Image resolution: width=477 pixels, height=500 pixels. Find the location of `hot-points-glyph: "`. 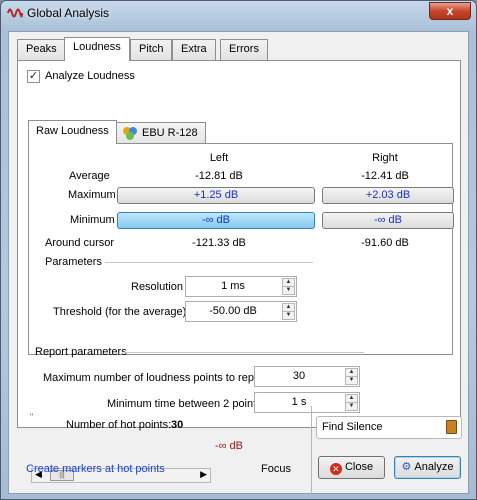

hot-points-glyph: " is located at coordinates (32, 417).